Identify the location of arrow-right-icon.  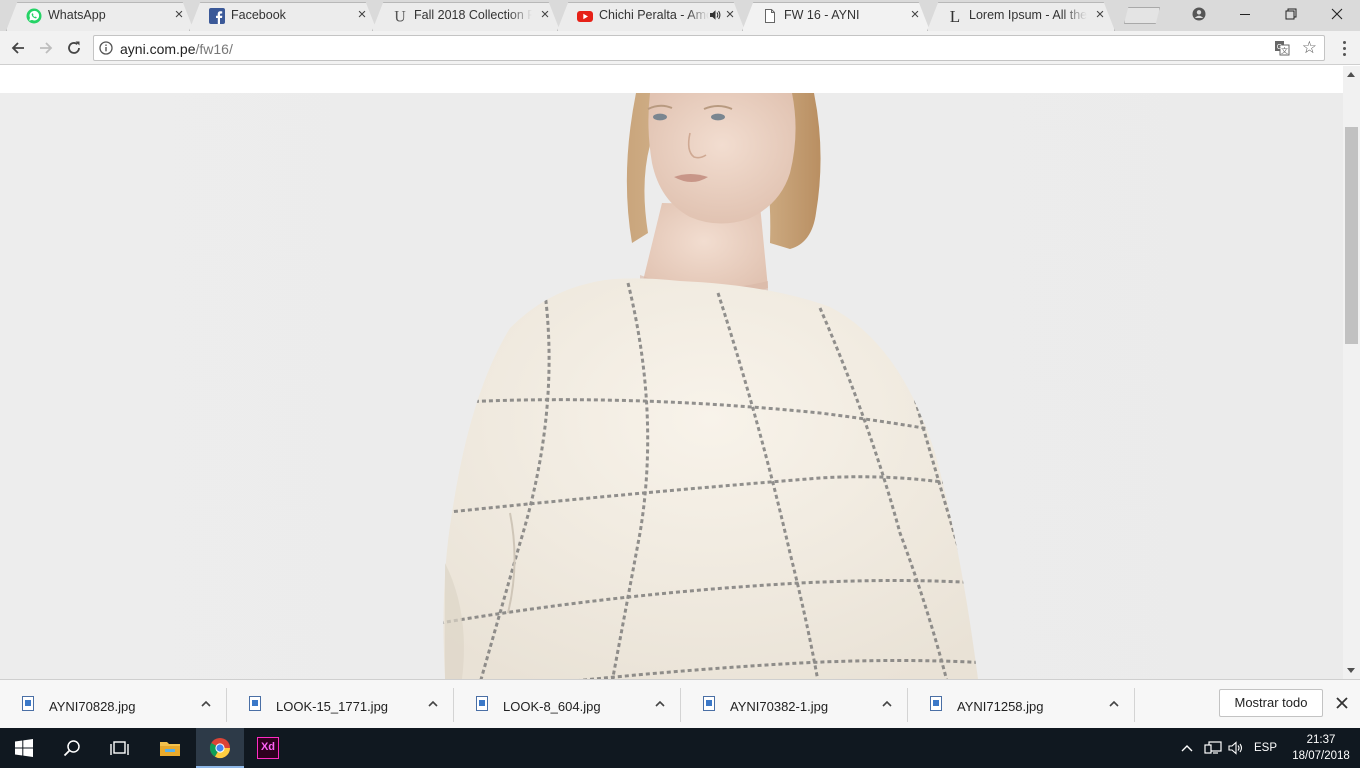
(46, 48).